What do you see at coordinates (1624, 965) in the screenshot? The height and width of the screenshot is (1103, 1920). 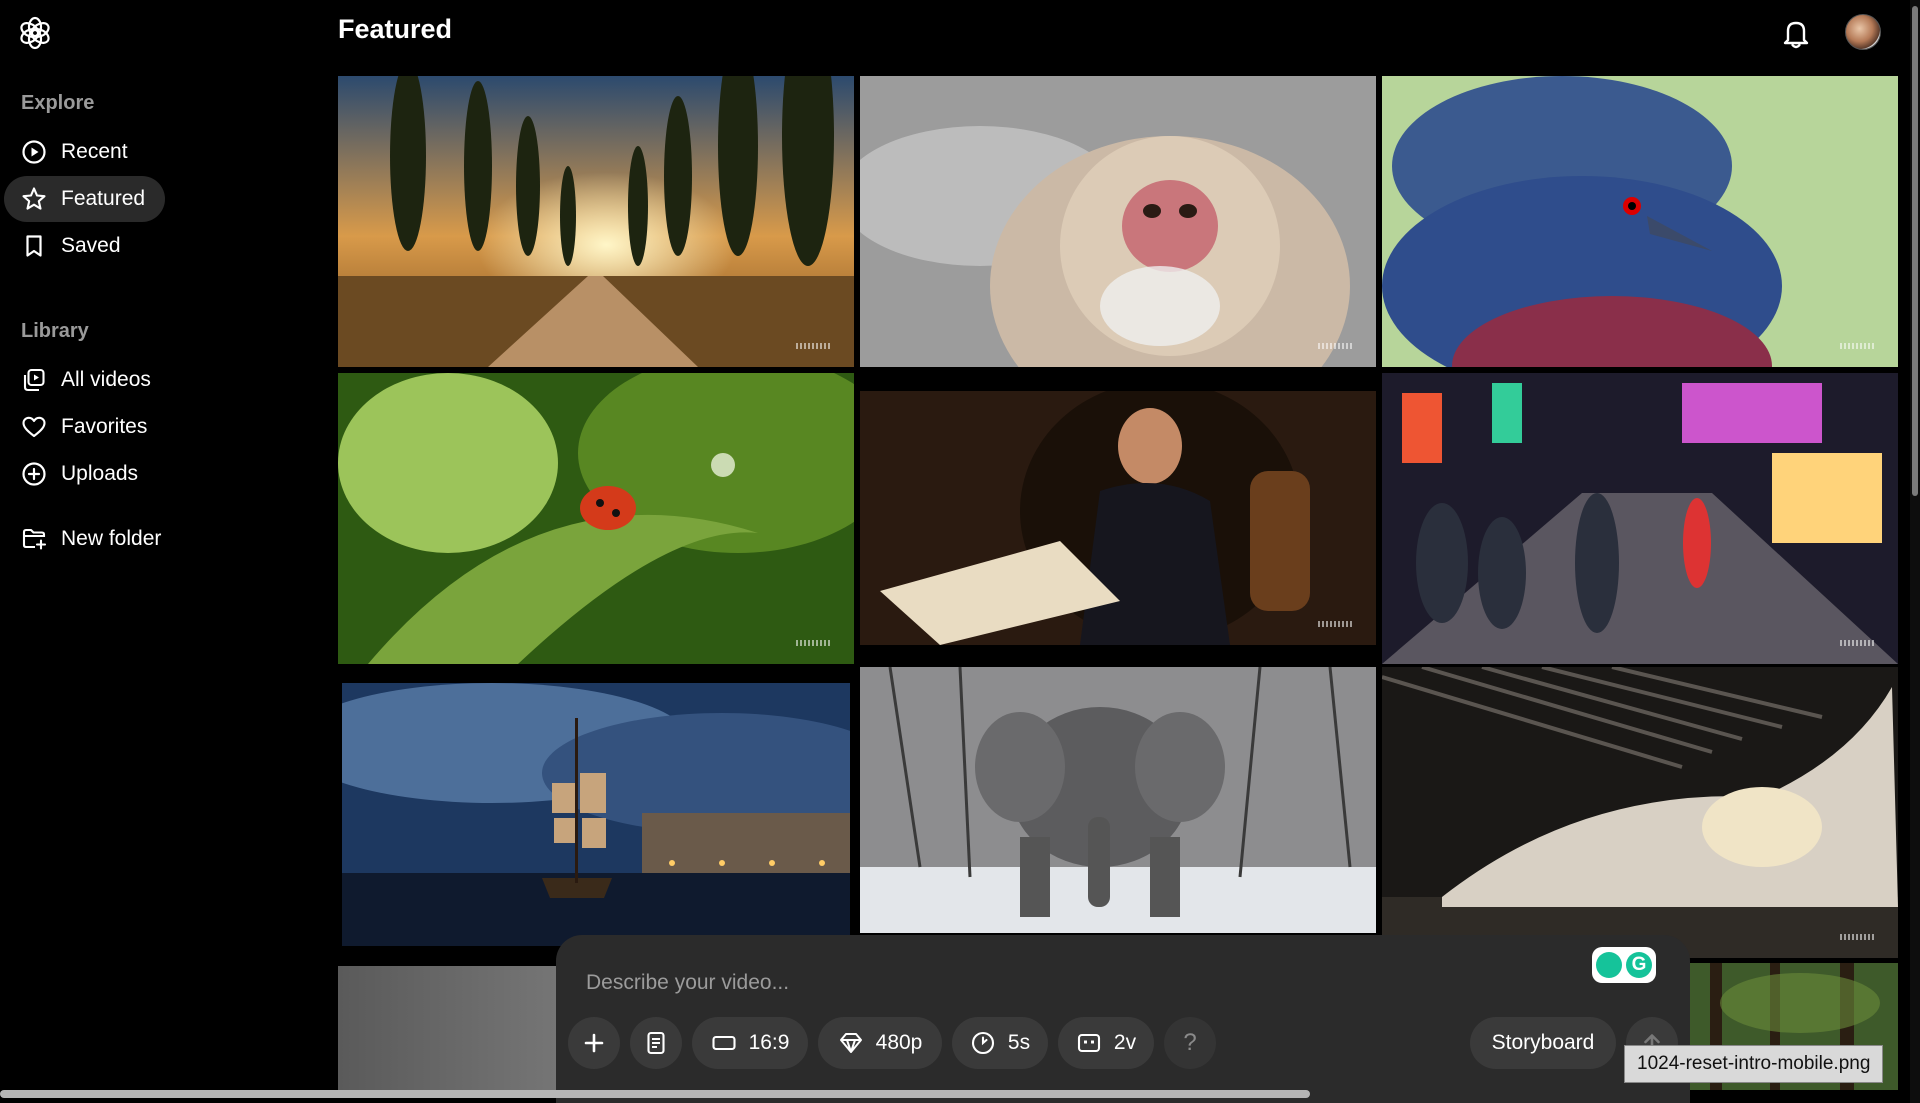 I see `grammarly-extension: G` at bounding box center [1624, 965].